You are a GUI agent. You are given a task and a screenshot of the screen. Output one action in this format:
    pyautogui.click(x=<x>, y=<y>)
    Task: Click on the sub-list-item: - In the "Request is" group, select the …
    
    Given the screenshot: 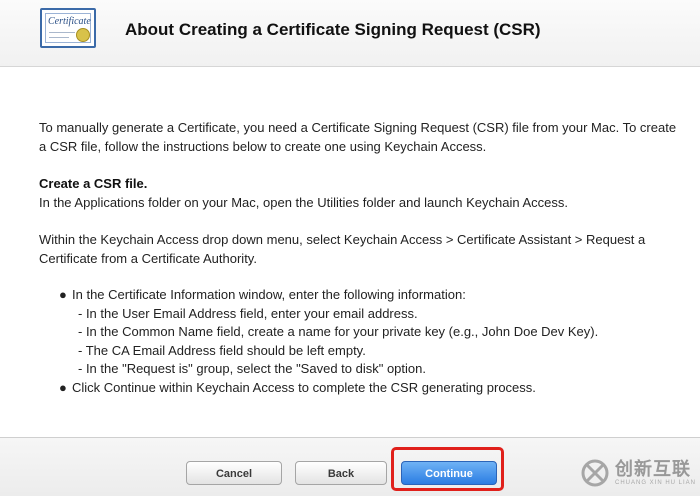 What is the action you would take?
    pyautogui.click(x=252, y=368)
    